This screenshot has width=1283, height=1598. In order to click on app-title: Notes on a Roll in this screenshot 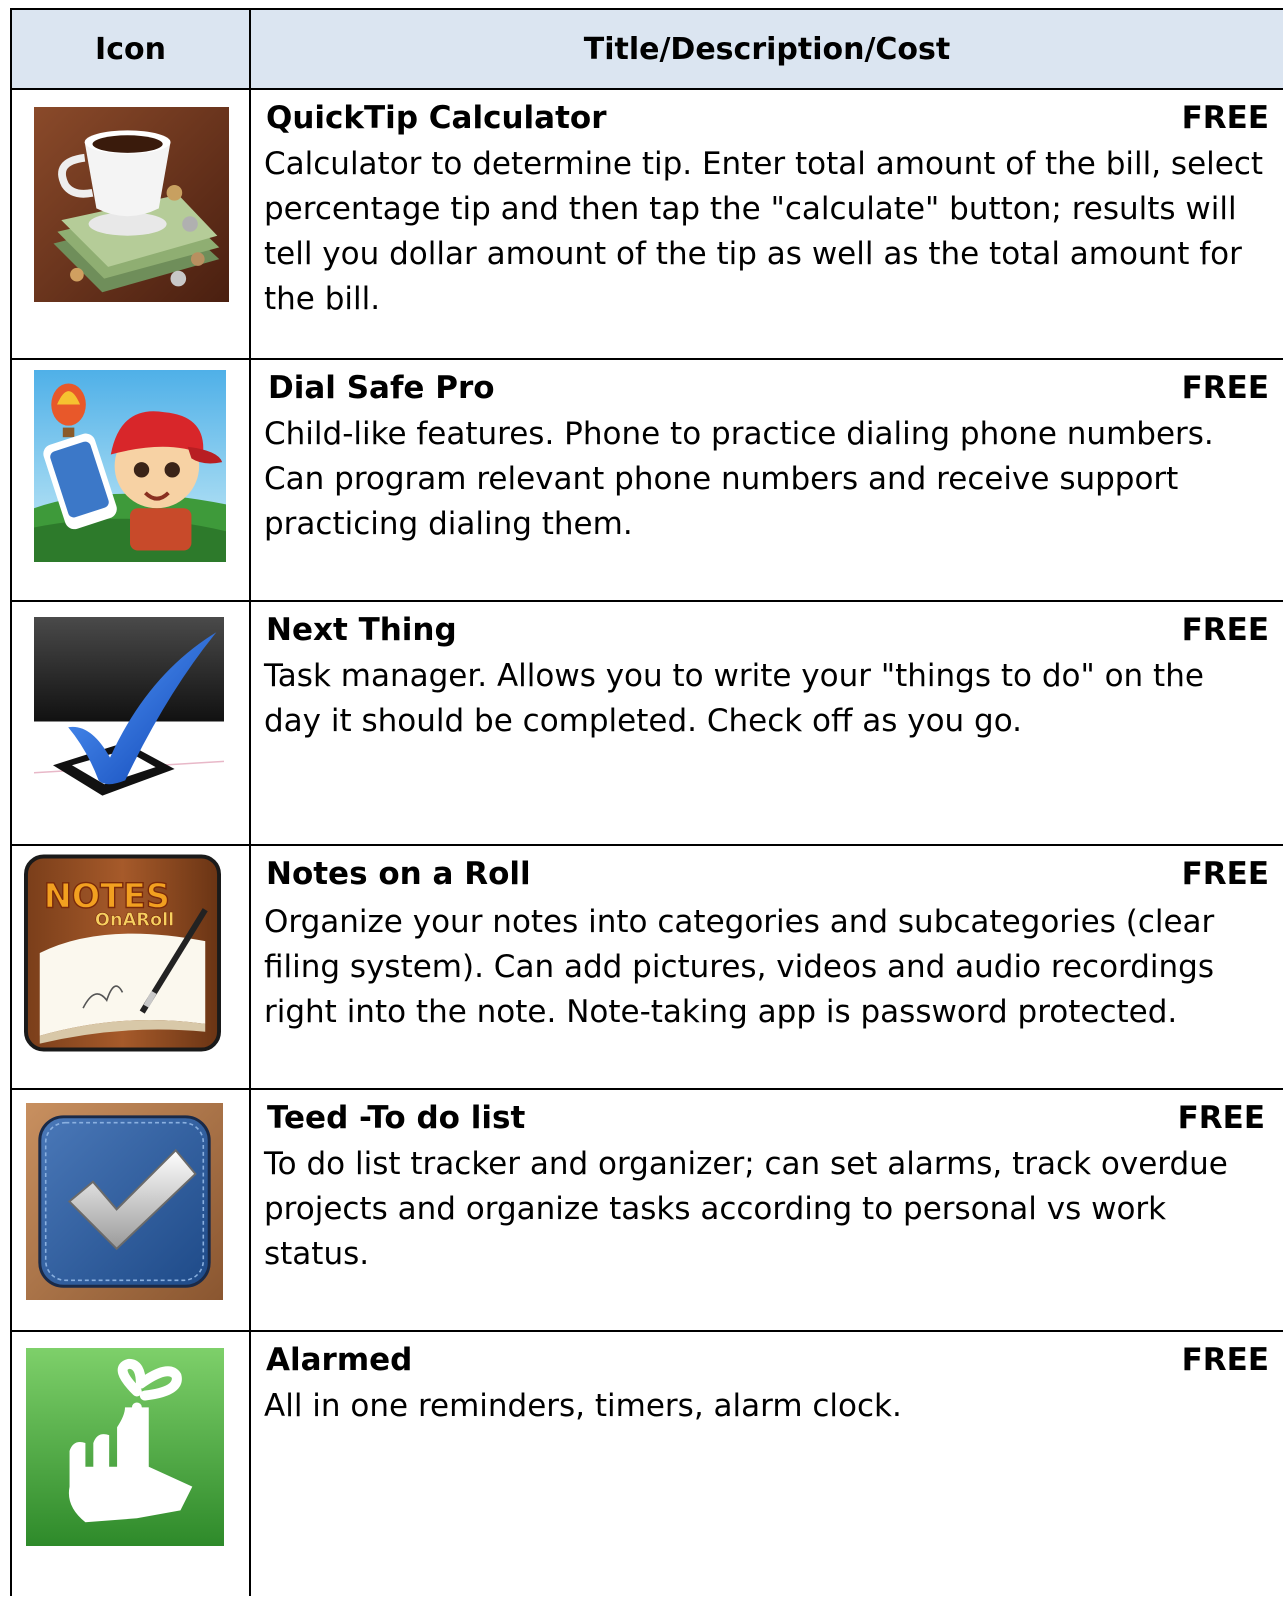, I will do `click(398, 874)`.